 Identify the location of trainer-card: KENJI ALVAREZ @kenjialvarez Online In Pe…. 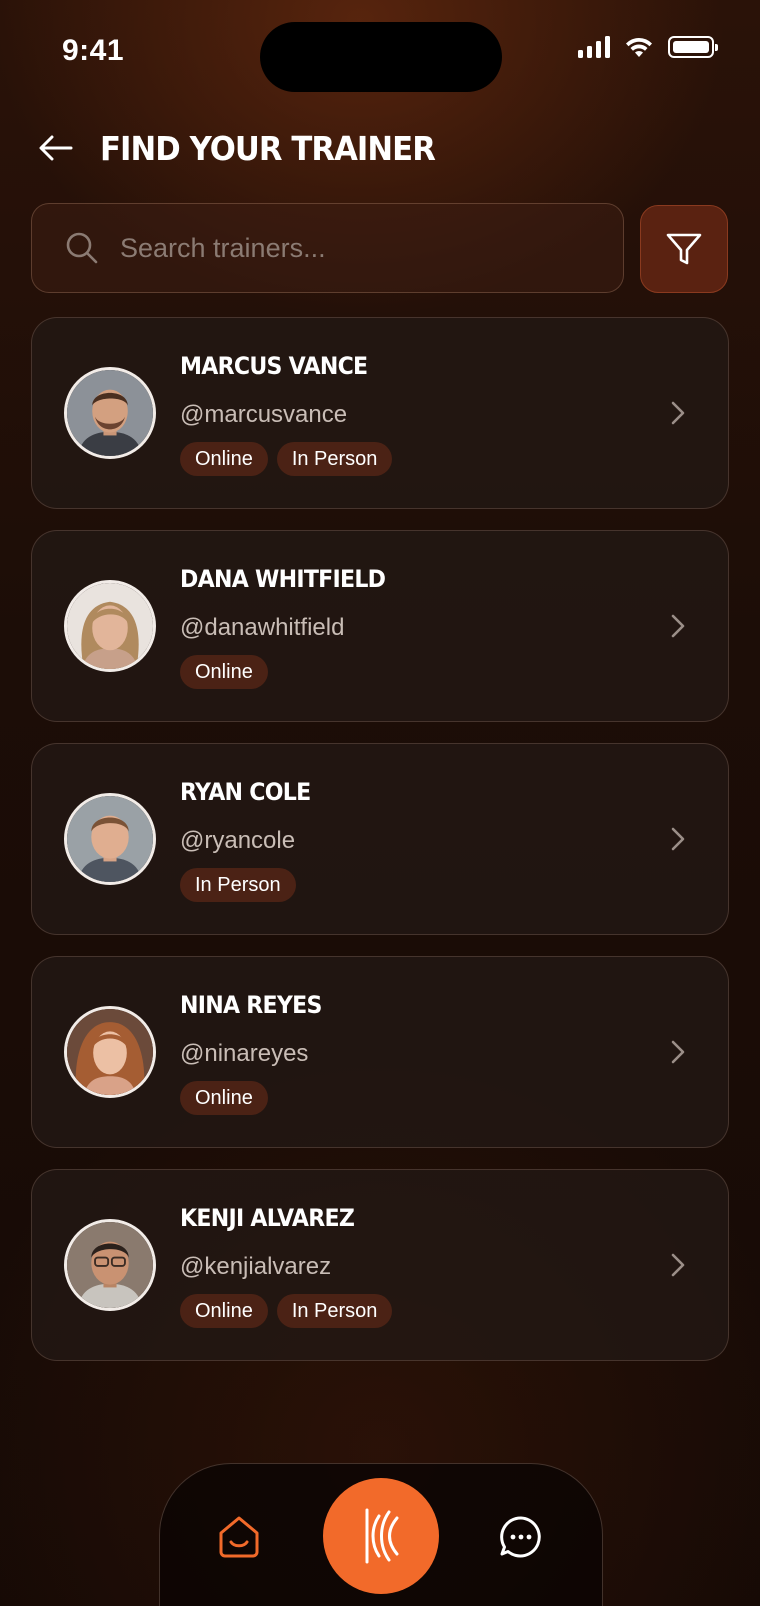
(380, 1265).